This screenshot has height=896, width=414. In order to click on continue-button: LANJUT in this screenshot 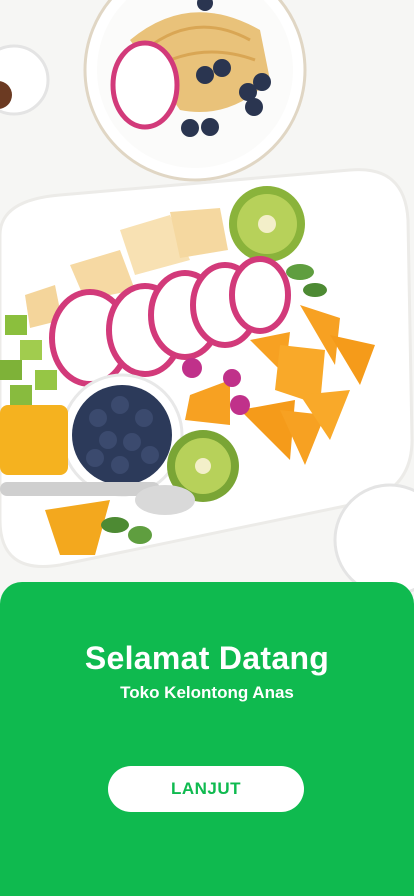, I will do `click(206, 789)`.